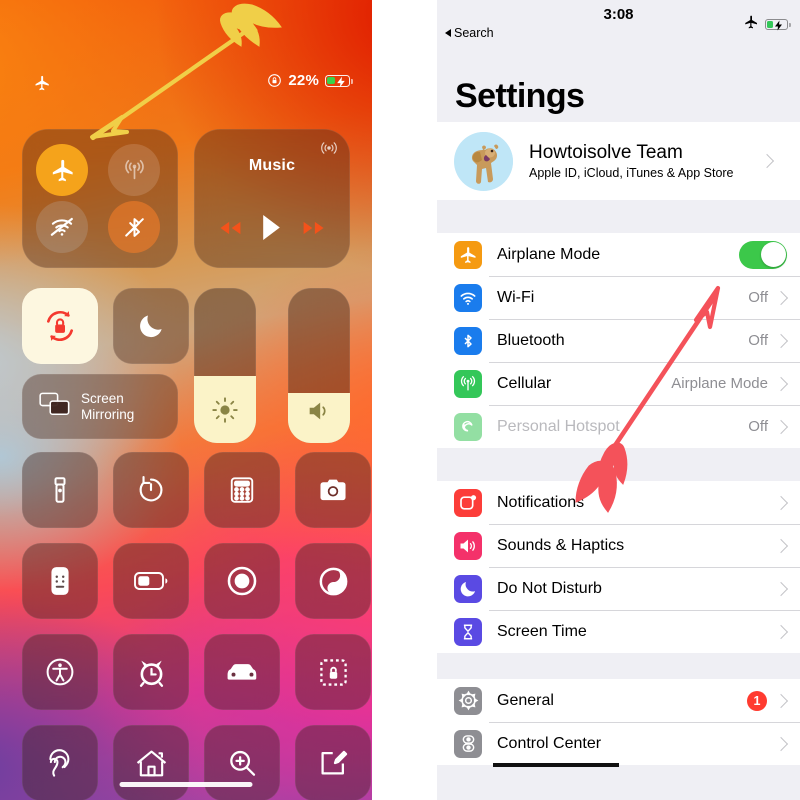 The height and width of the screenshot is (800, 800). Describe the element at coordinates (549, 588) in the screenshot. I see `settings-row-label: Do Not Disturb` at that location.